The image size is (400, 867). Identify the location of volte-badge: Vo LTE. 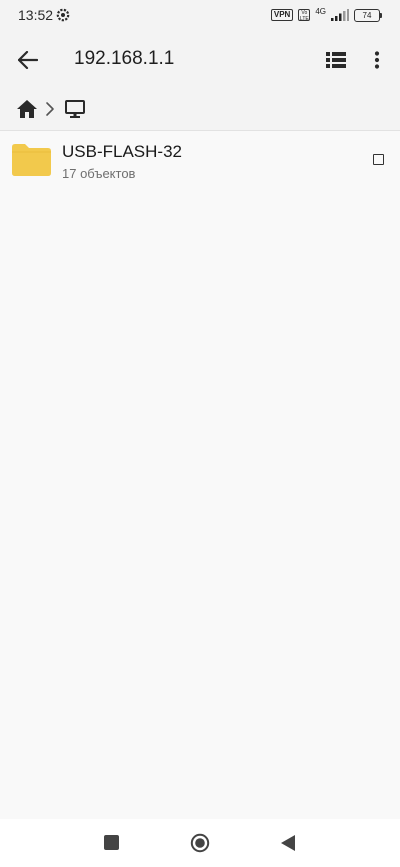
(304, 15).